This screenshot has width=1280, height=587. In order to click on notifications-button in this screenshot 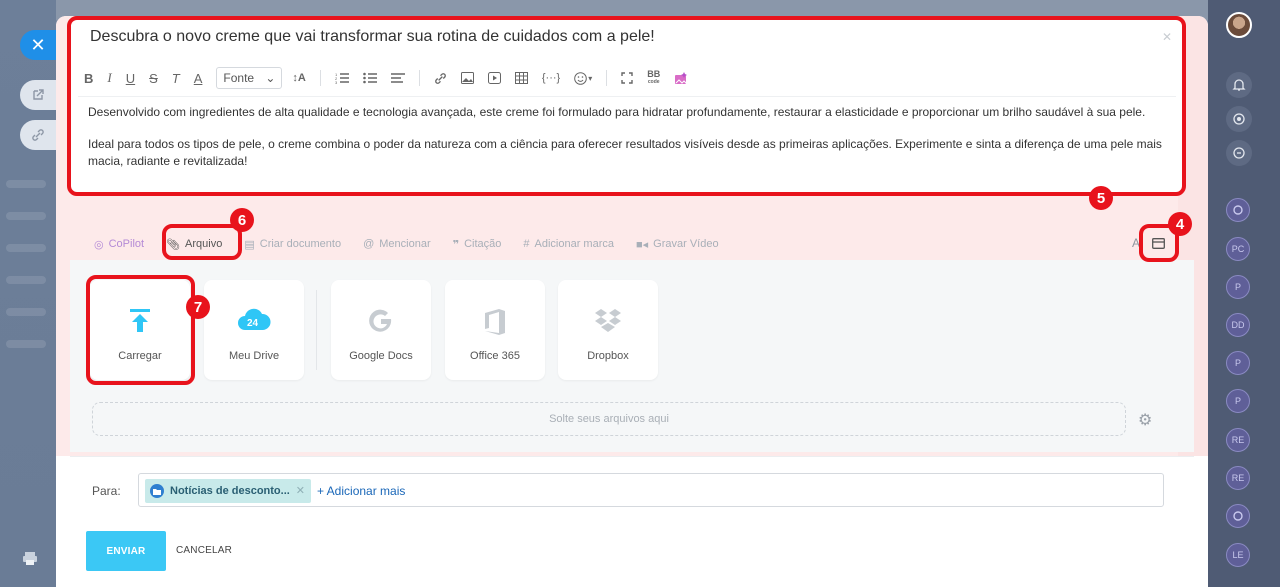, I will do `click(1239, 85)`.